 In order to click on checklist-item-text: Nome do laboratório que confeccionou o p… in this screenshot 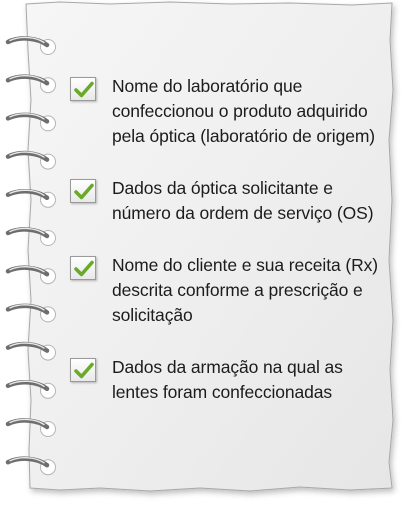, I will do `click(244, 111)`.